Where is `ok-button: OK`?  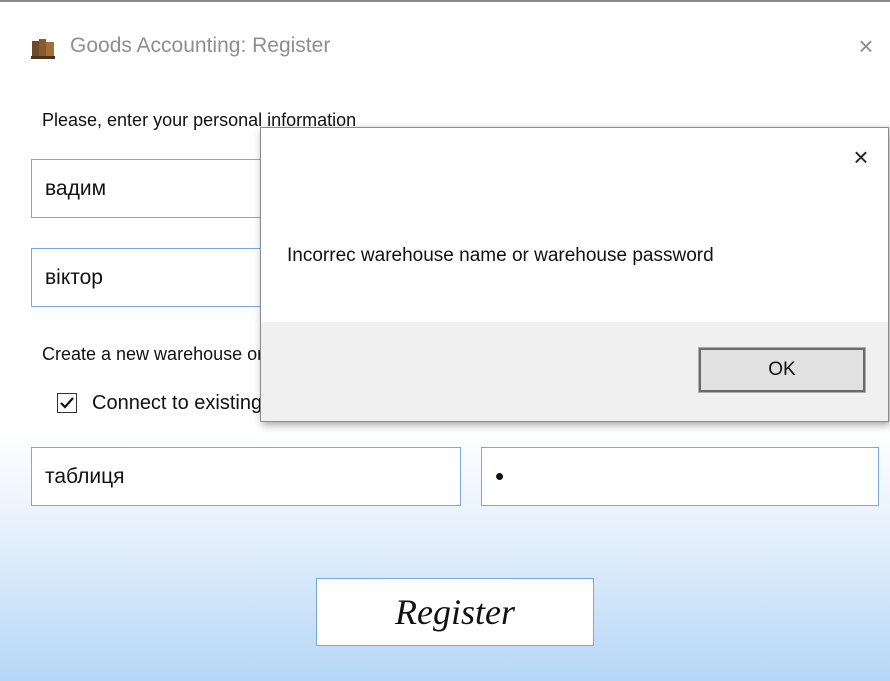
ok-button: OK is located at coordinates (782, 370).